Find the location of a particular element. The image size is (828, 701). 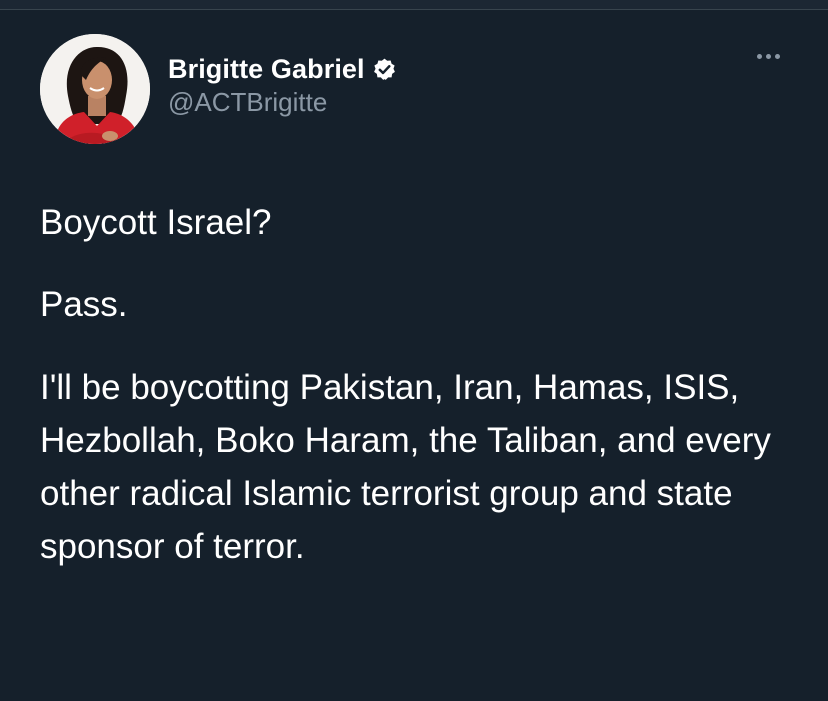

author-names: Brigitte Gabriel @ACTBrigitte is located at coordinates (282, 85).